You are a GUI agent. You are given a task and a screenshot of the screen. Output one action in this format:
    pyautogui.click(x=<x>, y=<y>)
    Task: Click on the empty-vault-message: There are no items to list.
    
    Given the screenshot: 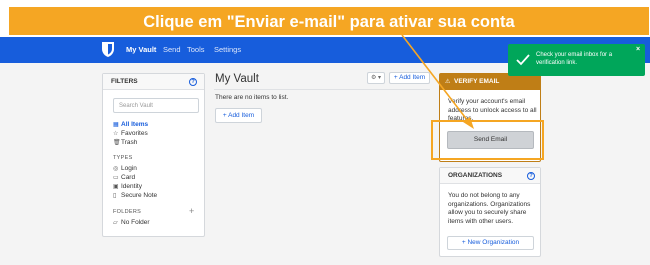 What is the action you would take?
    pyautogui.click(x=252, y=97)
    